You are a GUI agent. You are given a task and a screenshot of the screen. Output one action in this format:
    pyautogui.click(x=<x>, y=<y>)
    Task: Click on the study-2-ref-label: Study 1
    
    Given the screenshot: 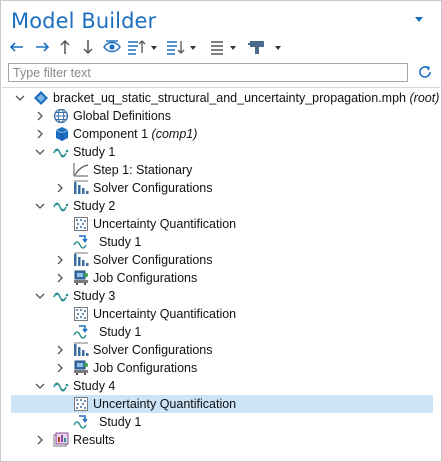 What is the action you would take?
    pyautogui.click(x=120, y=242)
    